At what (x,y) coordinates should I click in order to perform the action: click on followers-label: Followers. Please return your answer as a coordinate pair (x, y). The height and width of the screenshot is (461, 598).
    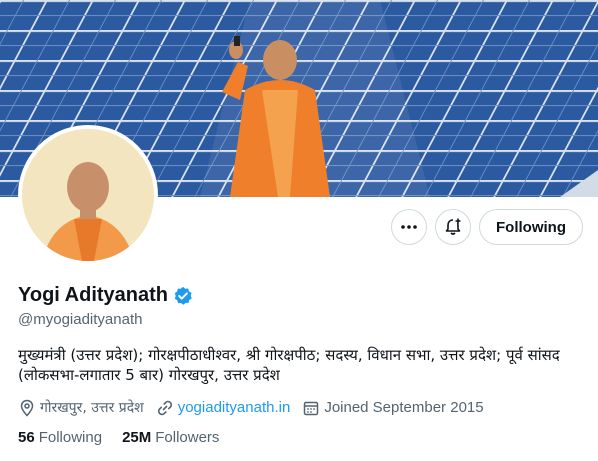
    Looking at the image, I should click on (187, 437).